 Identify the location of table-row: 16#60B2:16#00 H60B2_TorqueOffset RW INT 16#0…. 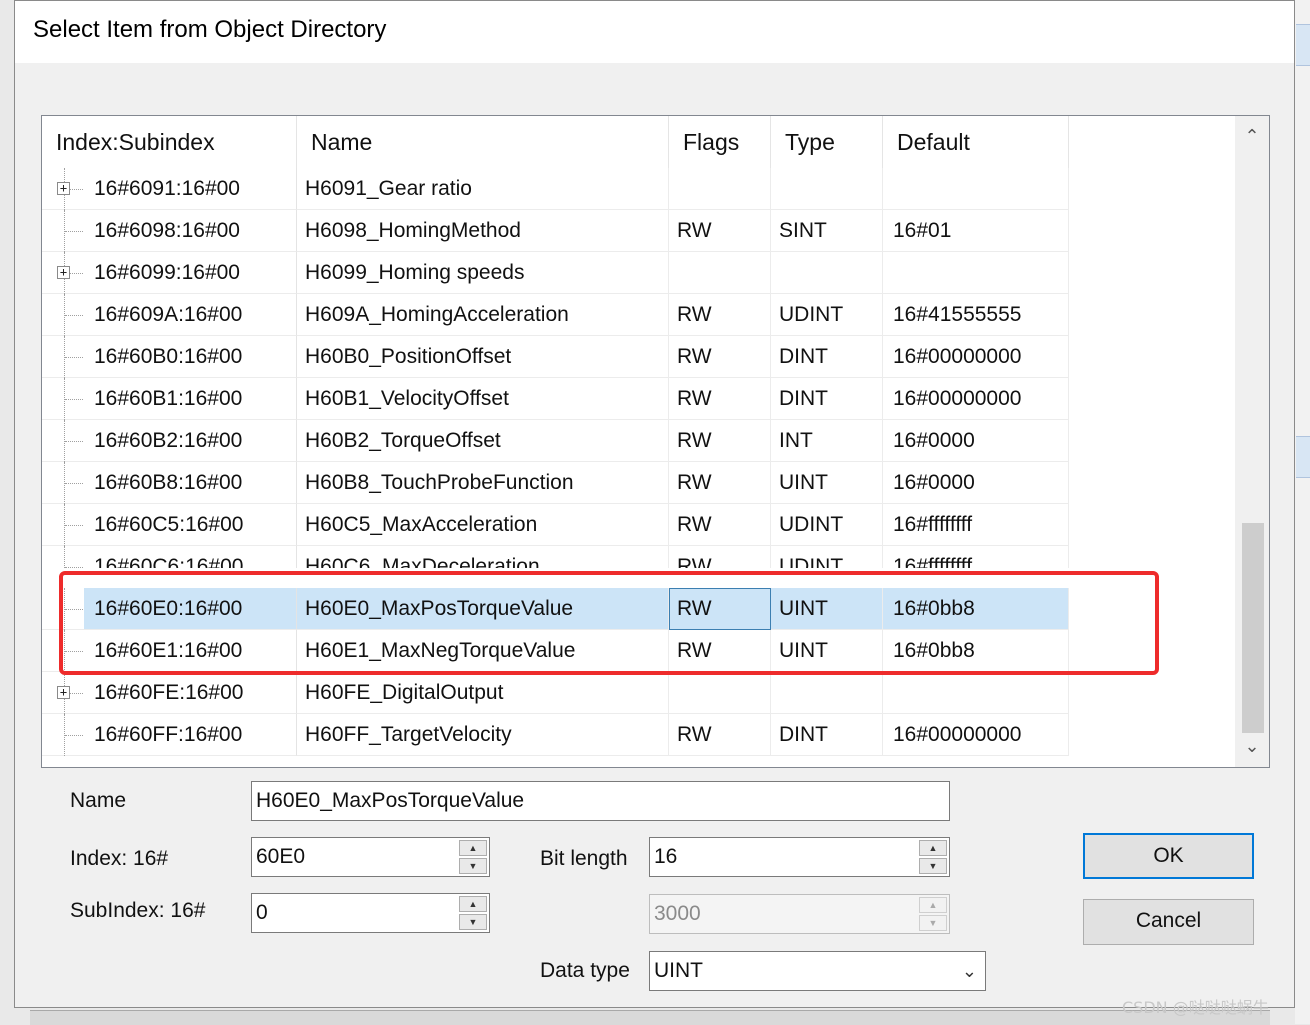
(642, 441).